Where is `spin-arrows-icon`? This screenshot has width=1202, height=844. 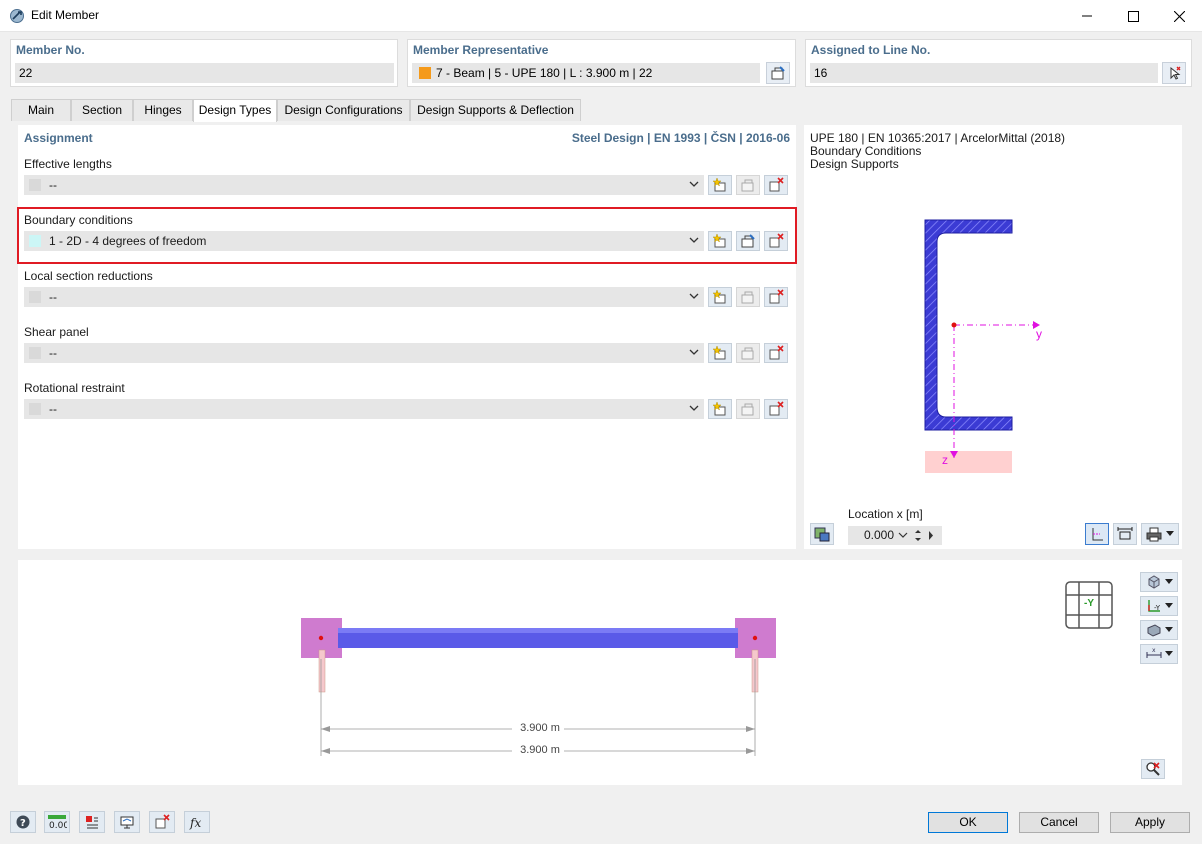
spin-arrows-icon is located at coordinates (918, 535).